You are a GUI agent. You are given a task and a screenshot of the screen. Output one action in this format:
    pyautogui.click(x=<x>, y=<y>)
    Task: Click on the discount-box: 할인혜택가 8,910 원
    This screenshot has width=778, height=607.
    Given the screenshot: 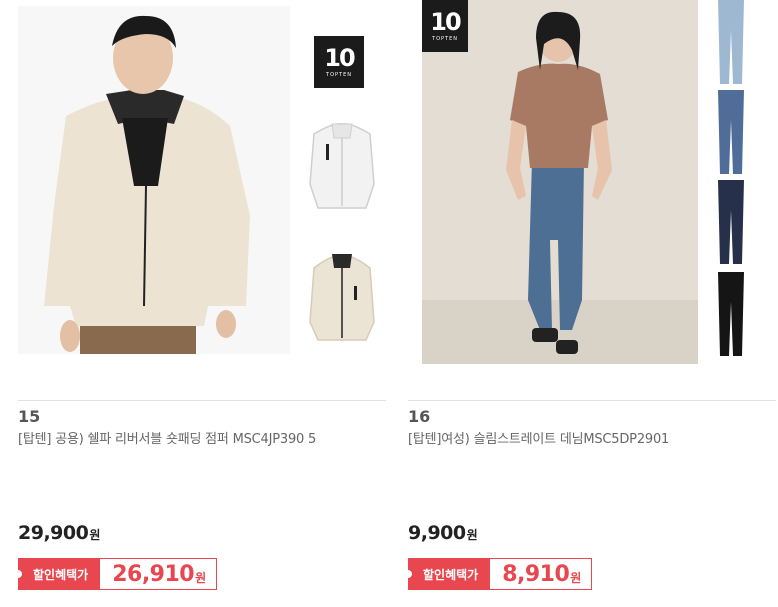 What is the action you would take?
    pyautogui.click(x=500, y=574)
    